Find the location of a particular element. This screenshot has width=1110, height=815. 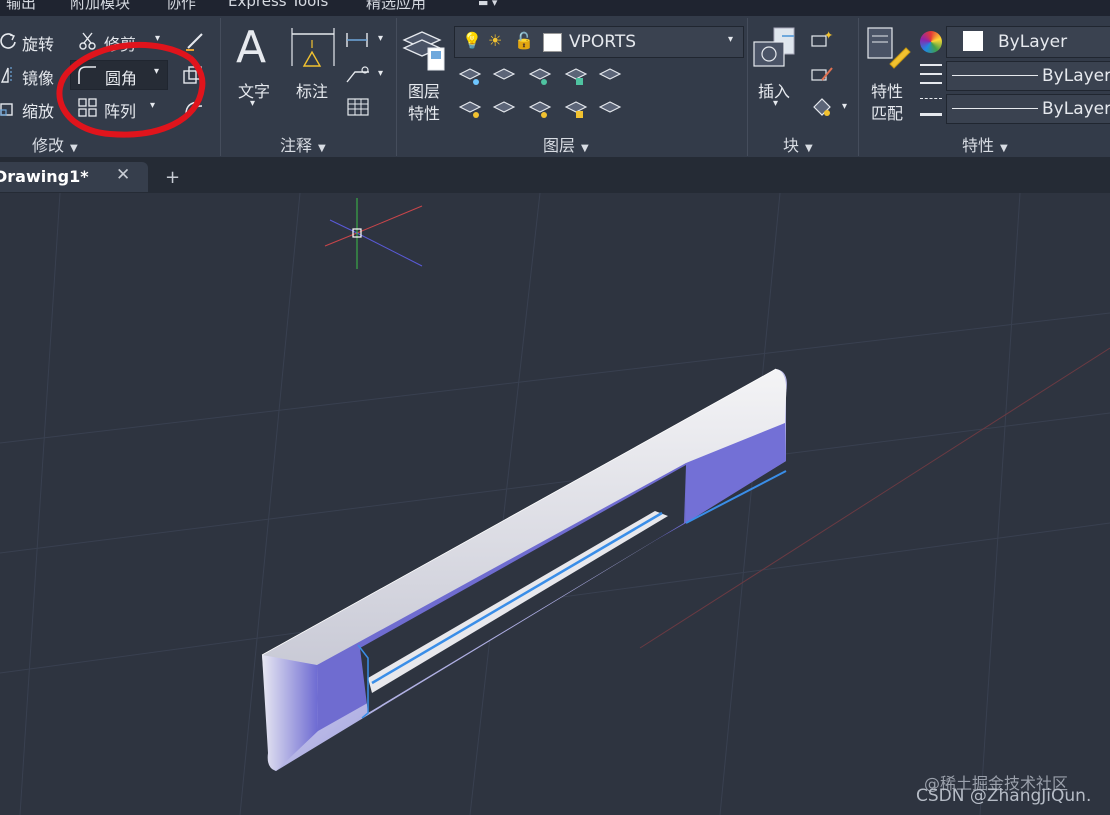

text-dropdown-icon: ▾ is located at coordinates (252, 103).